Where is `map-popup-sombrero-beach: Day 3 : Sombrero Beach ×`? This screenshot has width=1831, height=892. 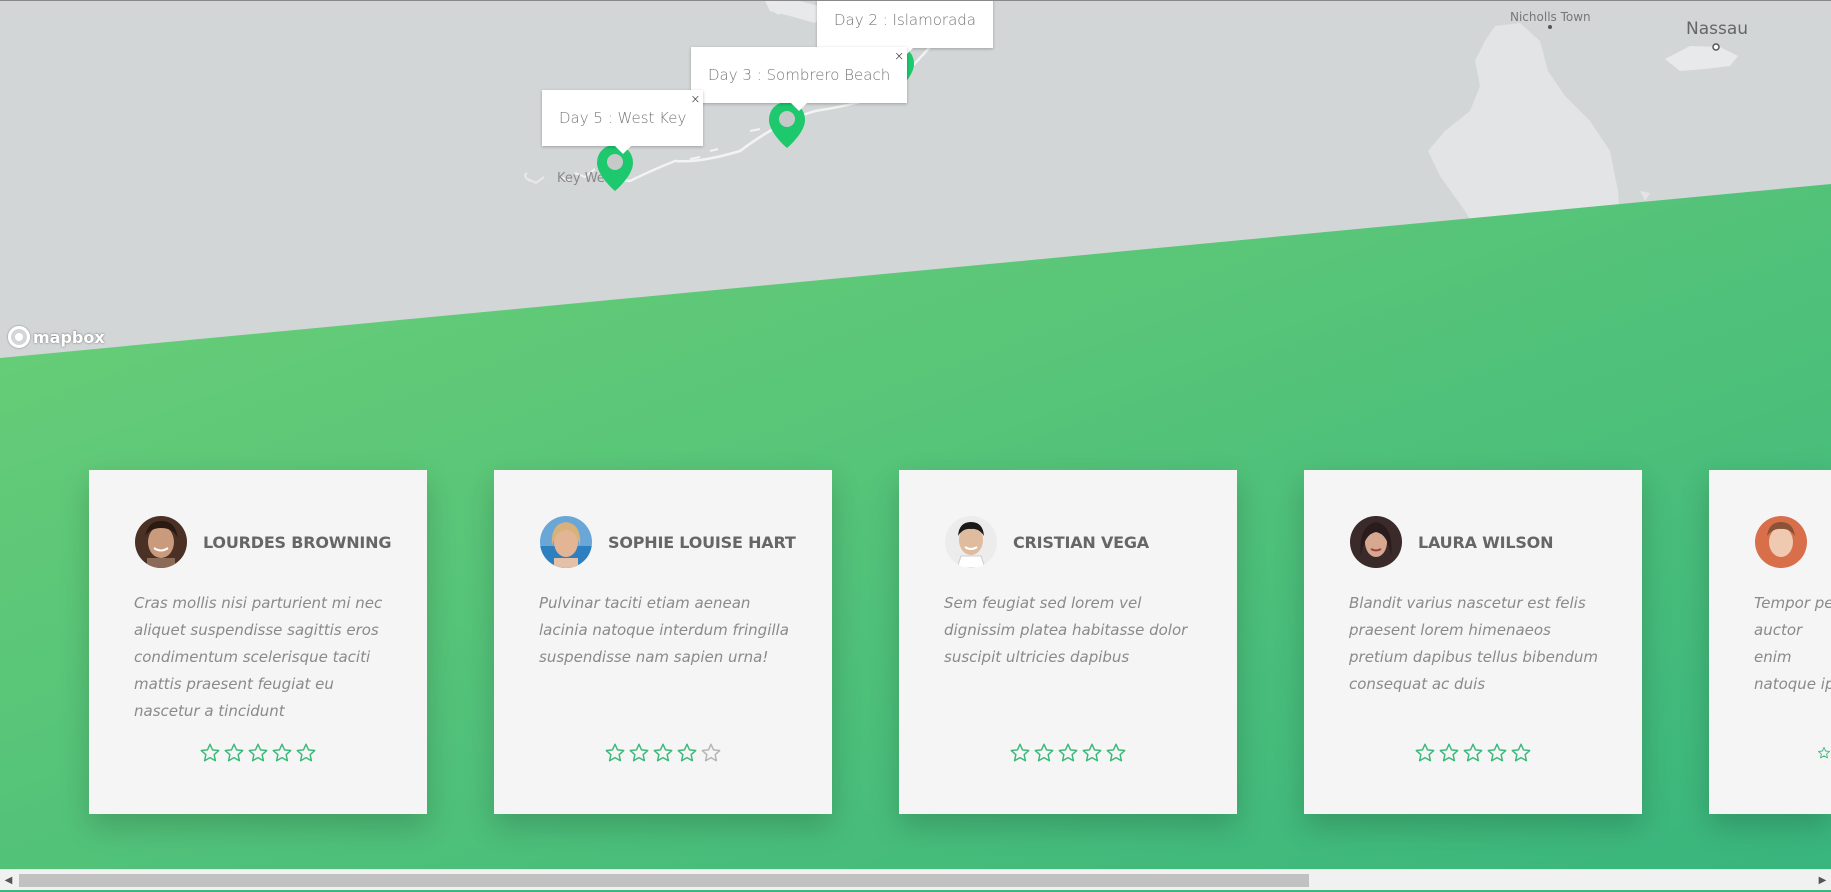
map-popup-sombrero-beach: Day 3 : Sombrero Beach × is located at coordinates (799, 79).